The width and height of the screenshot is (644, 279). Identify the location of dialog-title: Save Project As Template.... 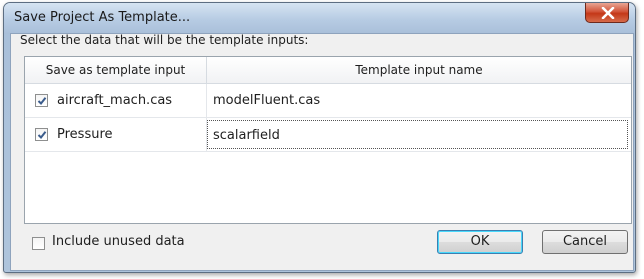
(102, 17).